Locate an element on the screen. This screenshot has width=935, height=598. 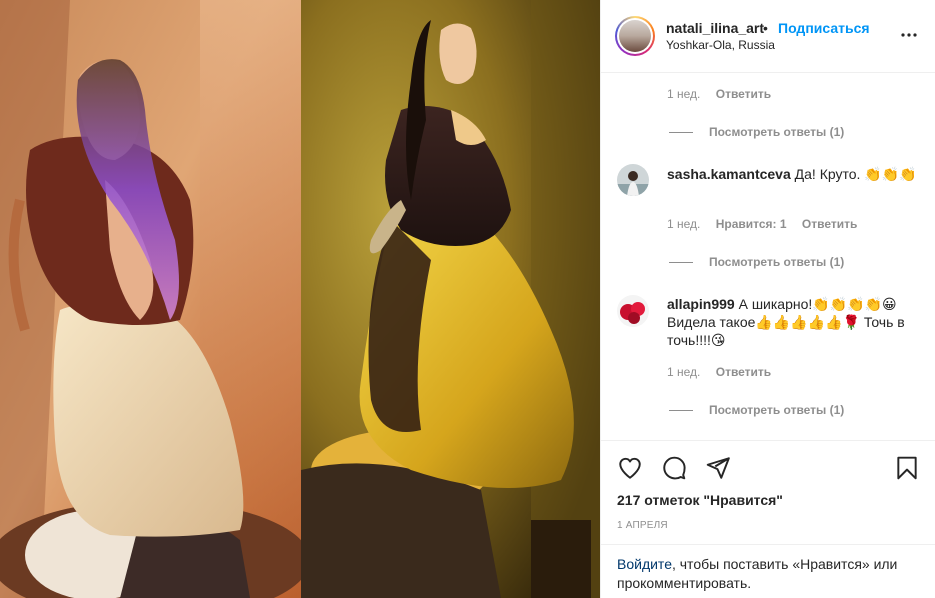
action-bar is located at coordinates (768, 467).